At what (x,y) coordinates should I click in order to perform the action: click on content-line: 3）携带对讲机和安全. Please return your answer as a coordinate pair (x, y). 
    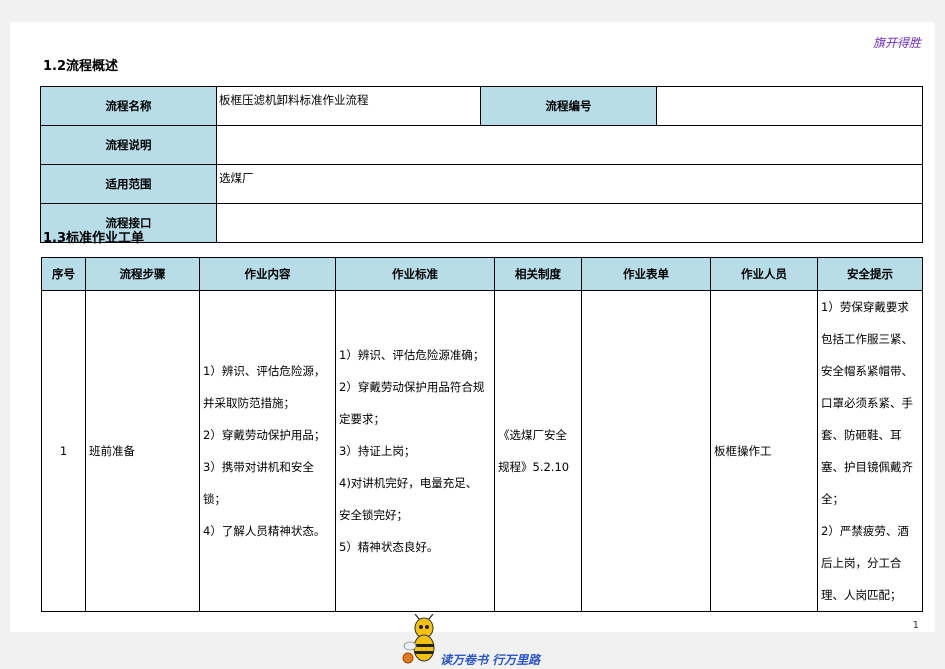
    Looking at the image, I should click on (258, 467).